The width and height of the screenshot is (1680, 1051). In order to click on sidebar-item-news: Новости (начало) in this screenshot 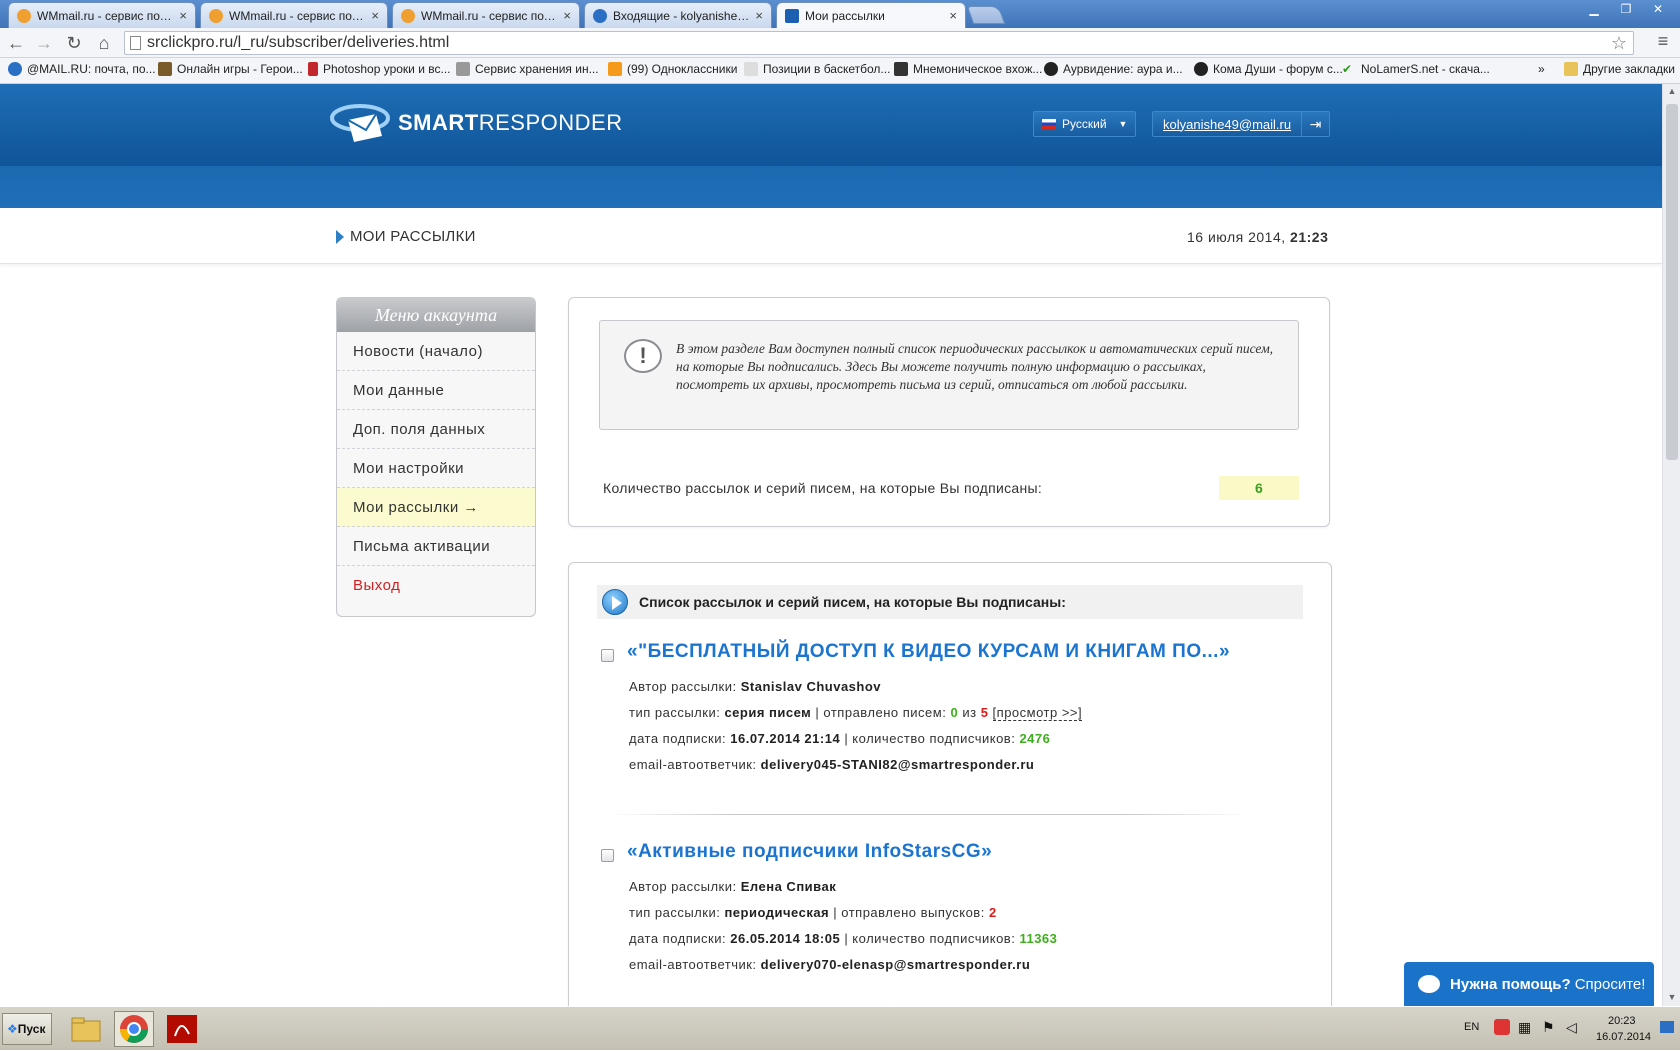, I will do `click(436, 351)`.